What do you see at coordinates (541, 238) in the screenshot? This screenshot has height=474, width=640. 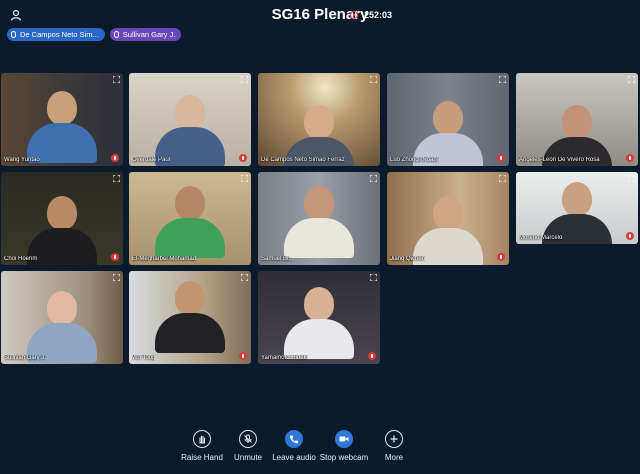 I see `participant-name: Moreno Marcelo` at bounding box center [541, 238].